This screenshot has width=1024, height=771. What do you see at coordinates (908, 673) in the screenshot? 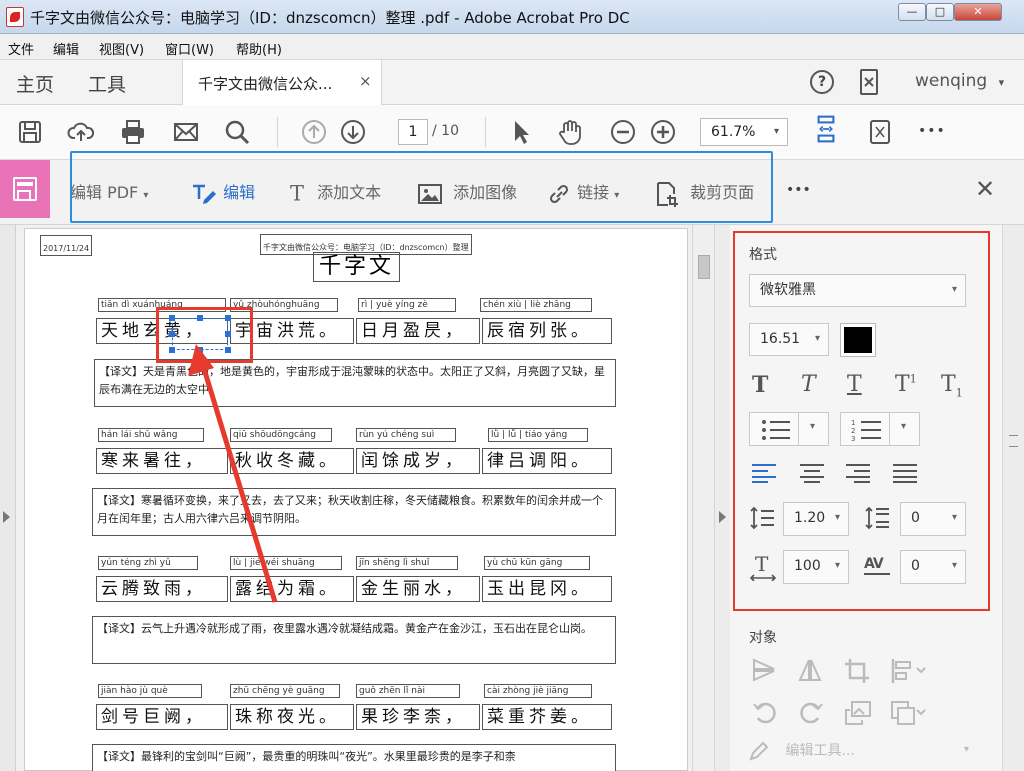
I see `align-objects-icon` at bounding box center [908, 673].